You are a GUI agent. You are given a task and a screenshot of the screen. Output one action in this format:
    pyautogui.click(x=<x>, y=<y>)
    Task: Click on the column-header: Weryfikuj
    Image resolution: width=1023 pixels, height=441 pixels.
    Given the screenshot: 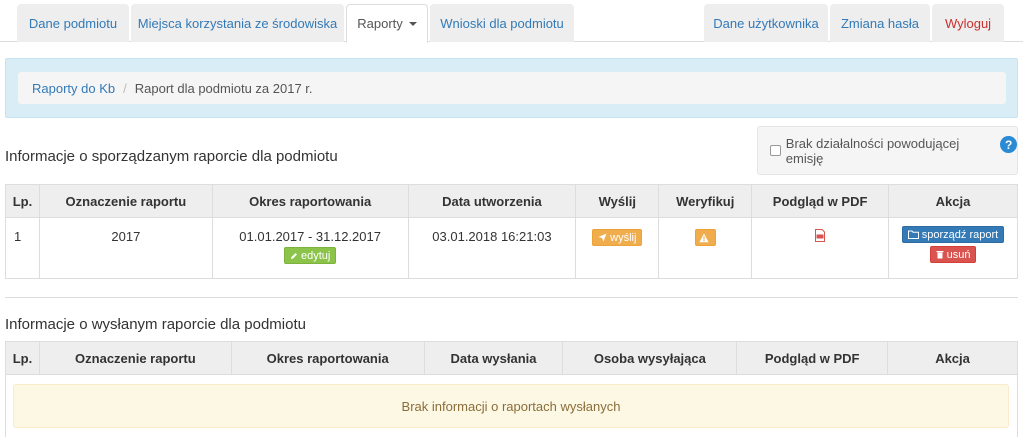 What is the action you would take?
    pyautogui.click(x=705, y=201)
    